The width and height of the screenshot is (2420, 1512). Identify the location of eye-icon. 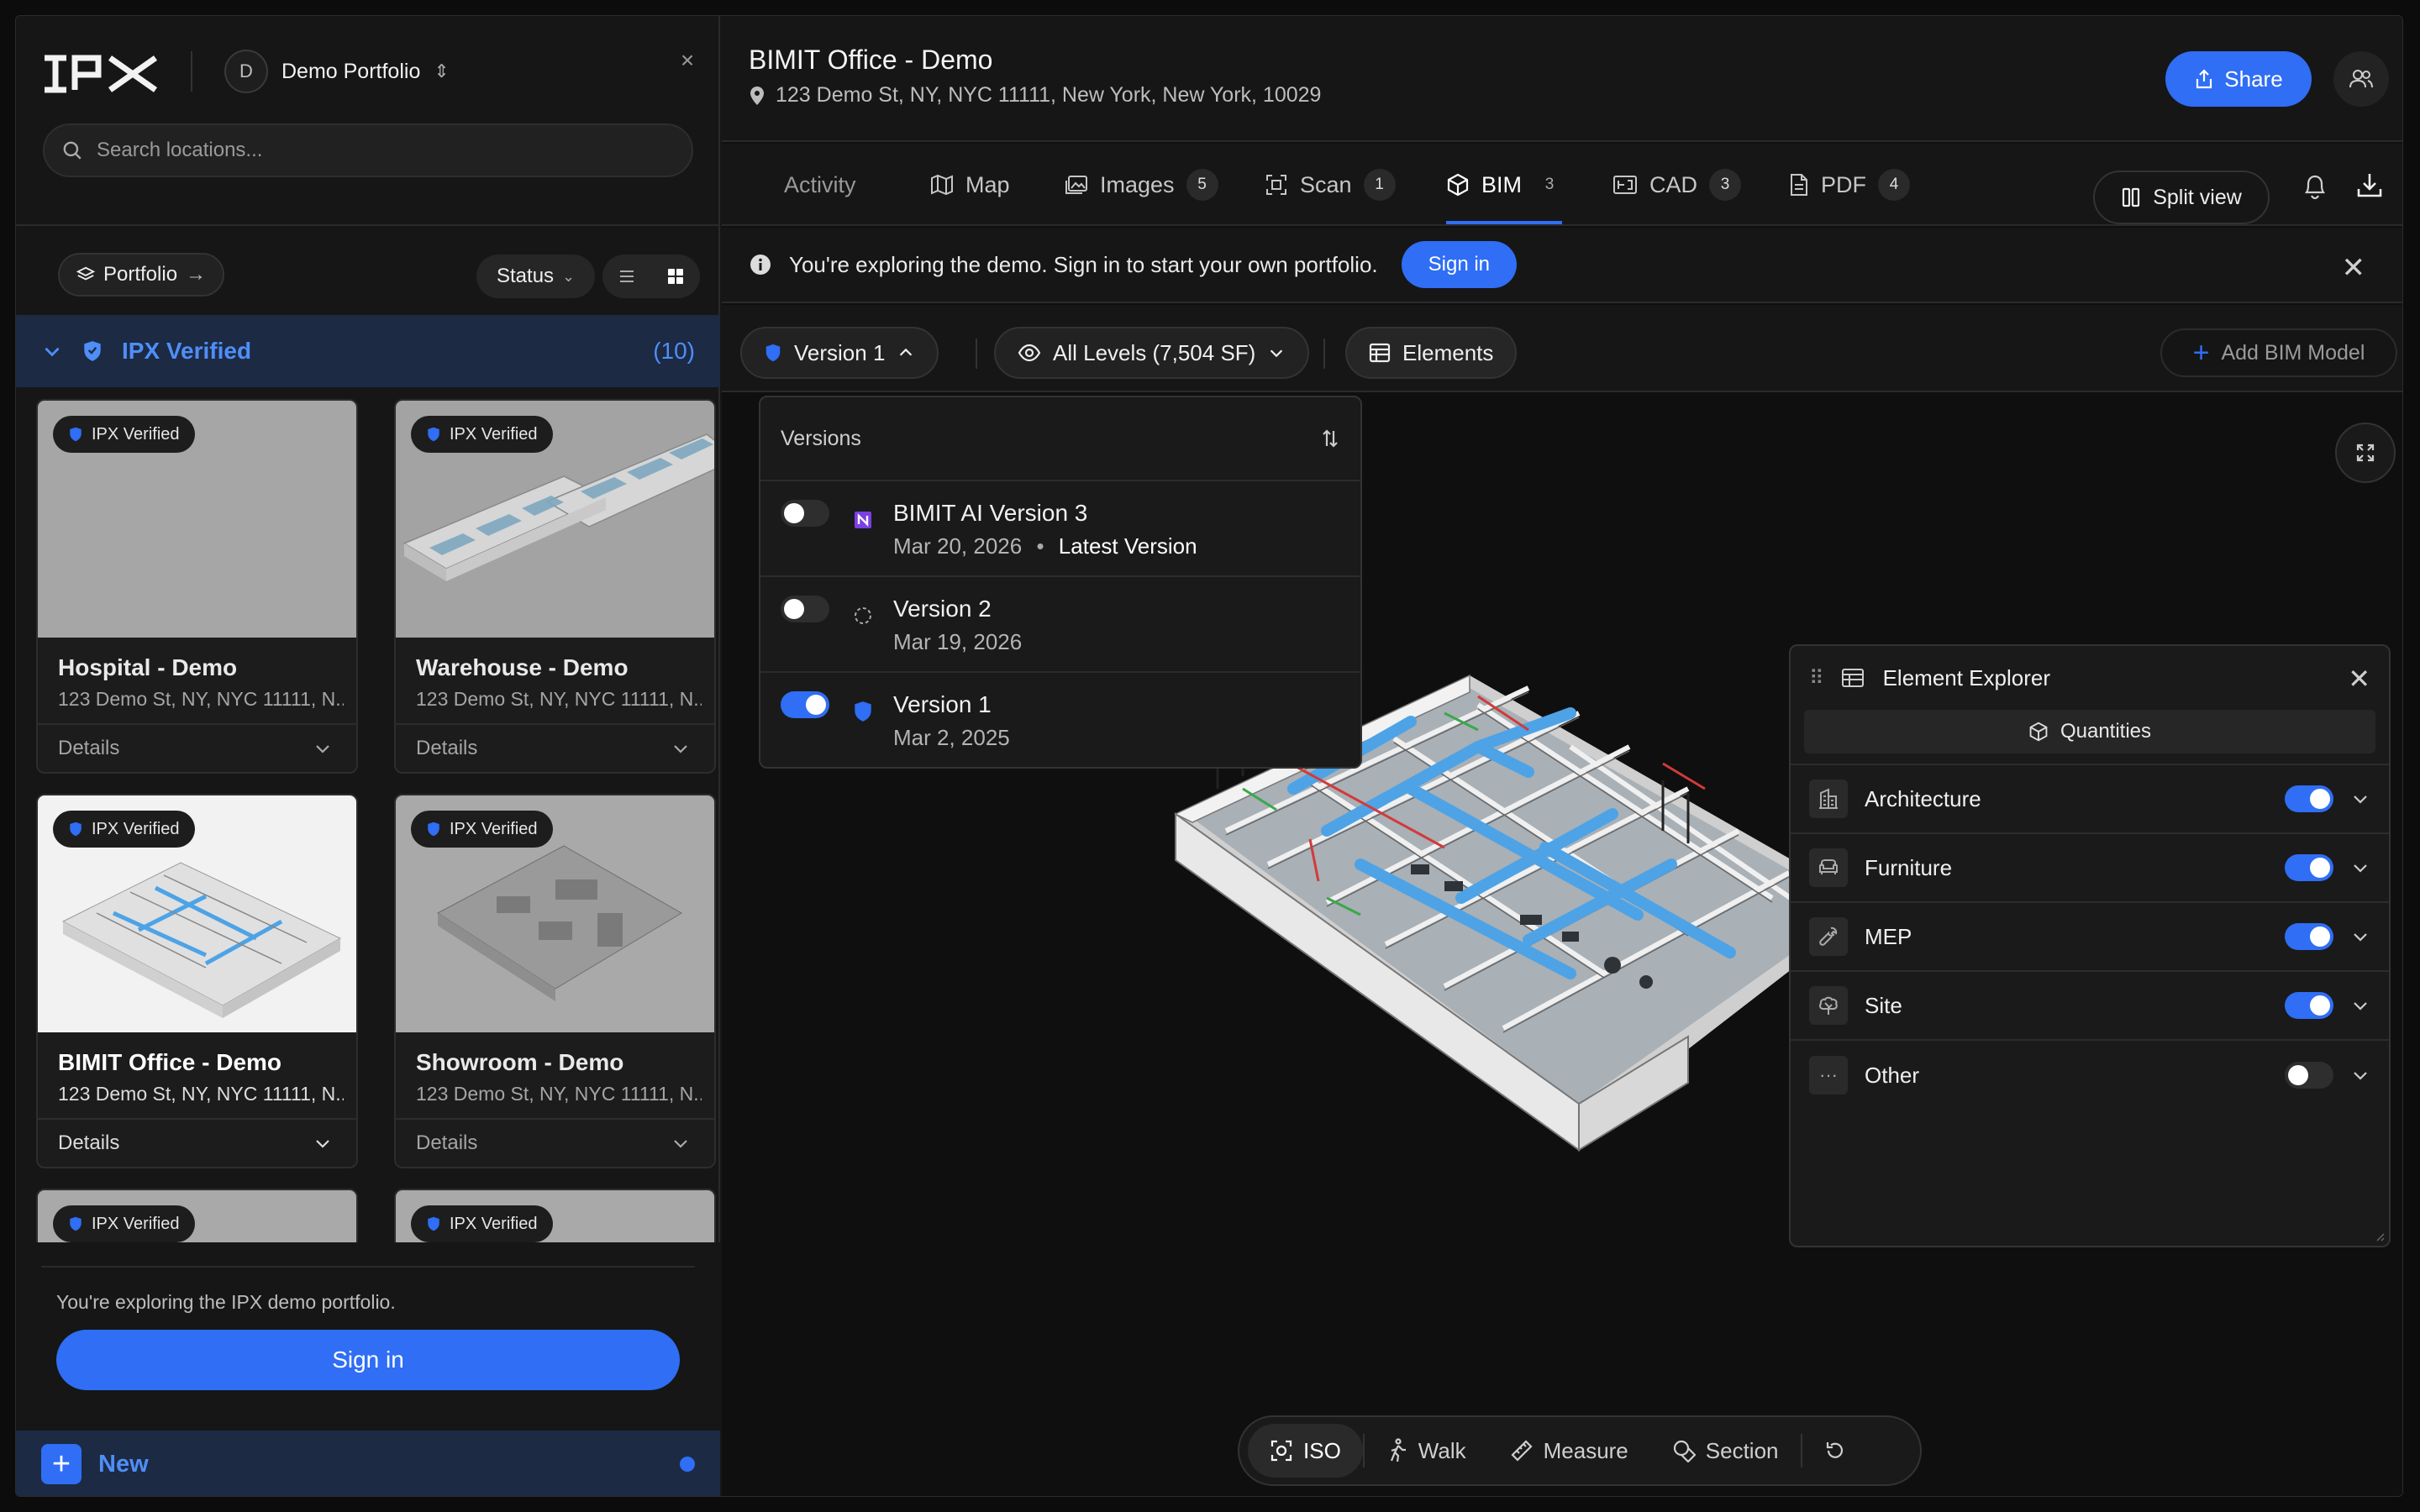
(1029, 353).